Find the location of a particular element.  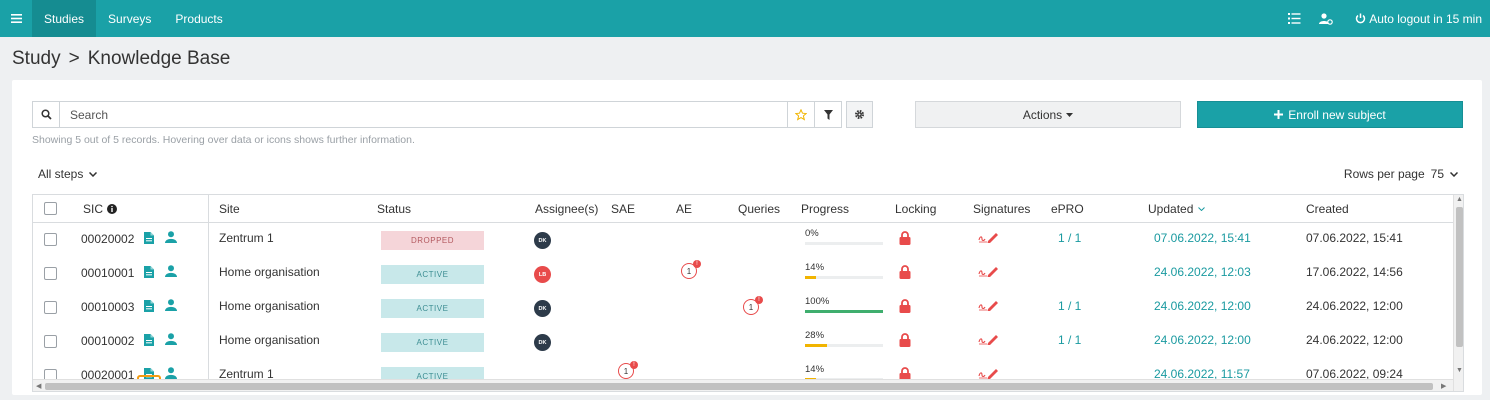

cell-created: 17.06.2022, 14:56 is located at coordinates (1354, 272).